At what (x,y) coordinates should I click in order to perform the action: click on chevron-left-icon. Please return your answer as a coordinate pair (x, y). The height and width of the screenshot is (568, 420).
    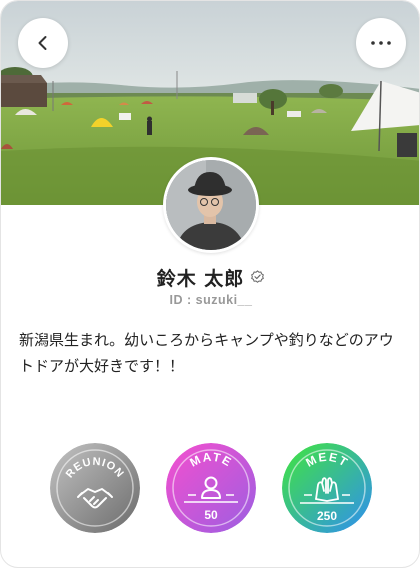
    Looking at the image, I should click on (42, 43).